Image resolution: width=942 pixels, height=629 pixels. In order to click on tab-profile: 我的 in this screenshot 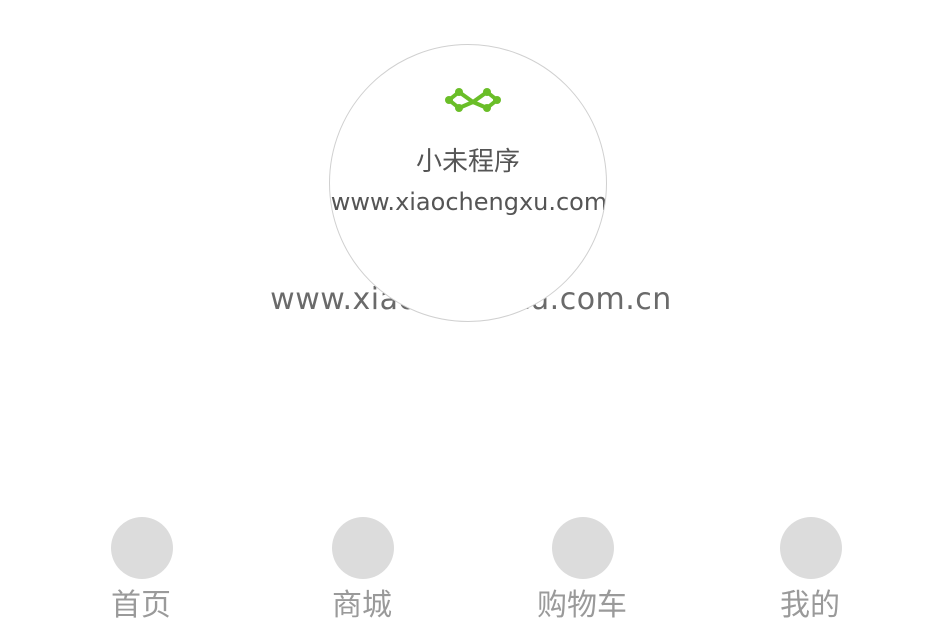, I will do `click(810, 572)`.